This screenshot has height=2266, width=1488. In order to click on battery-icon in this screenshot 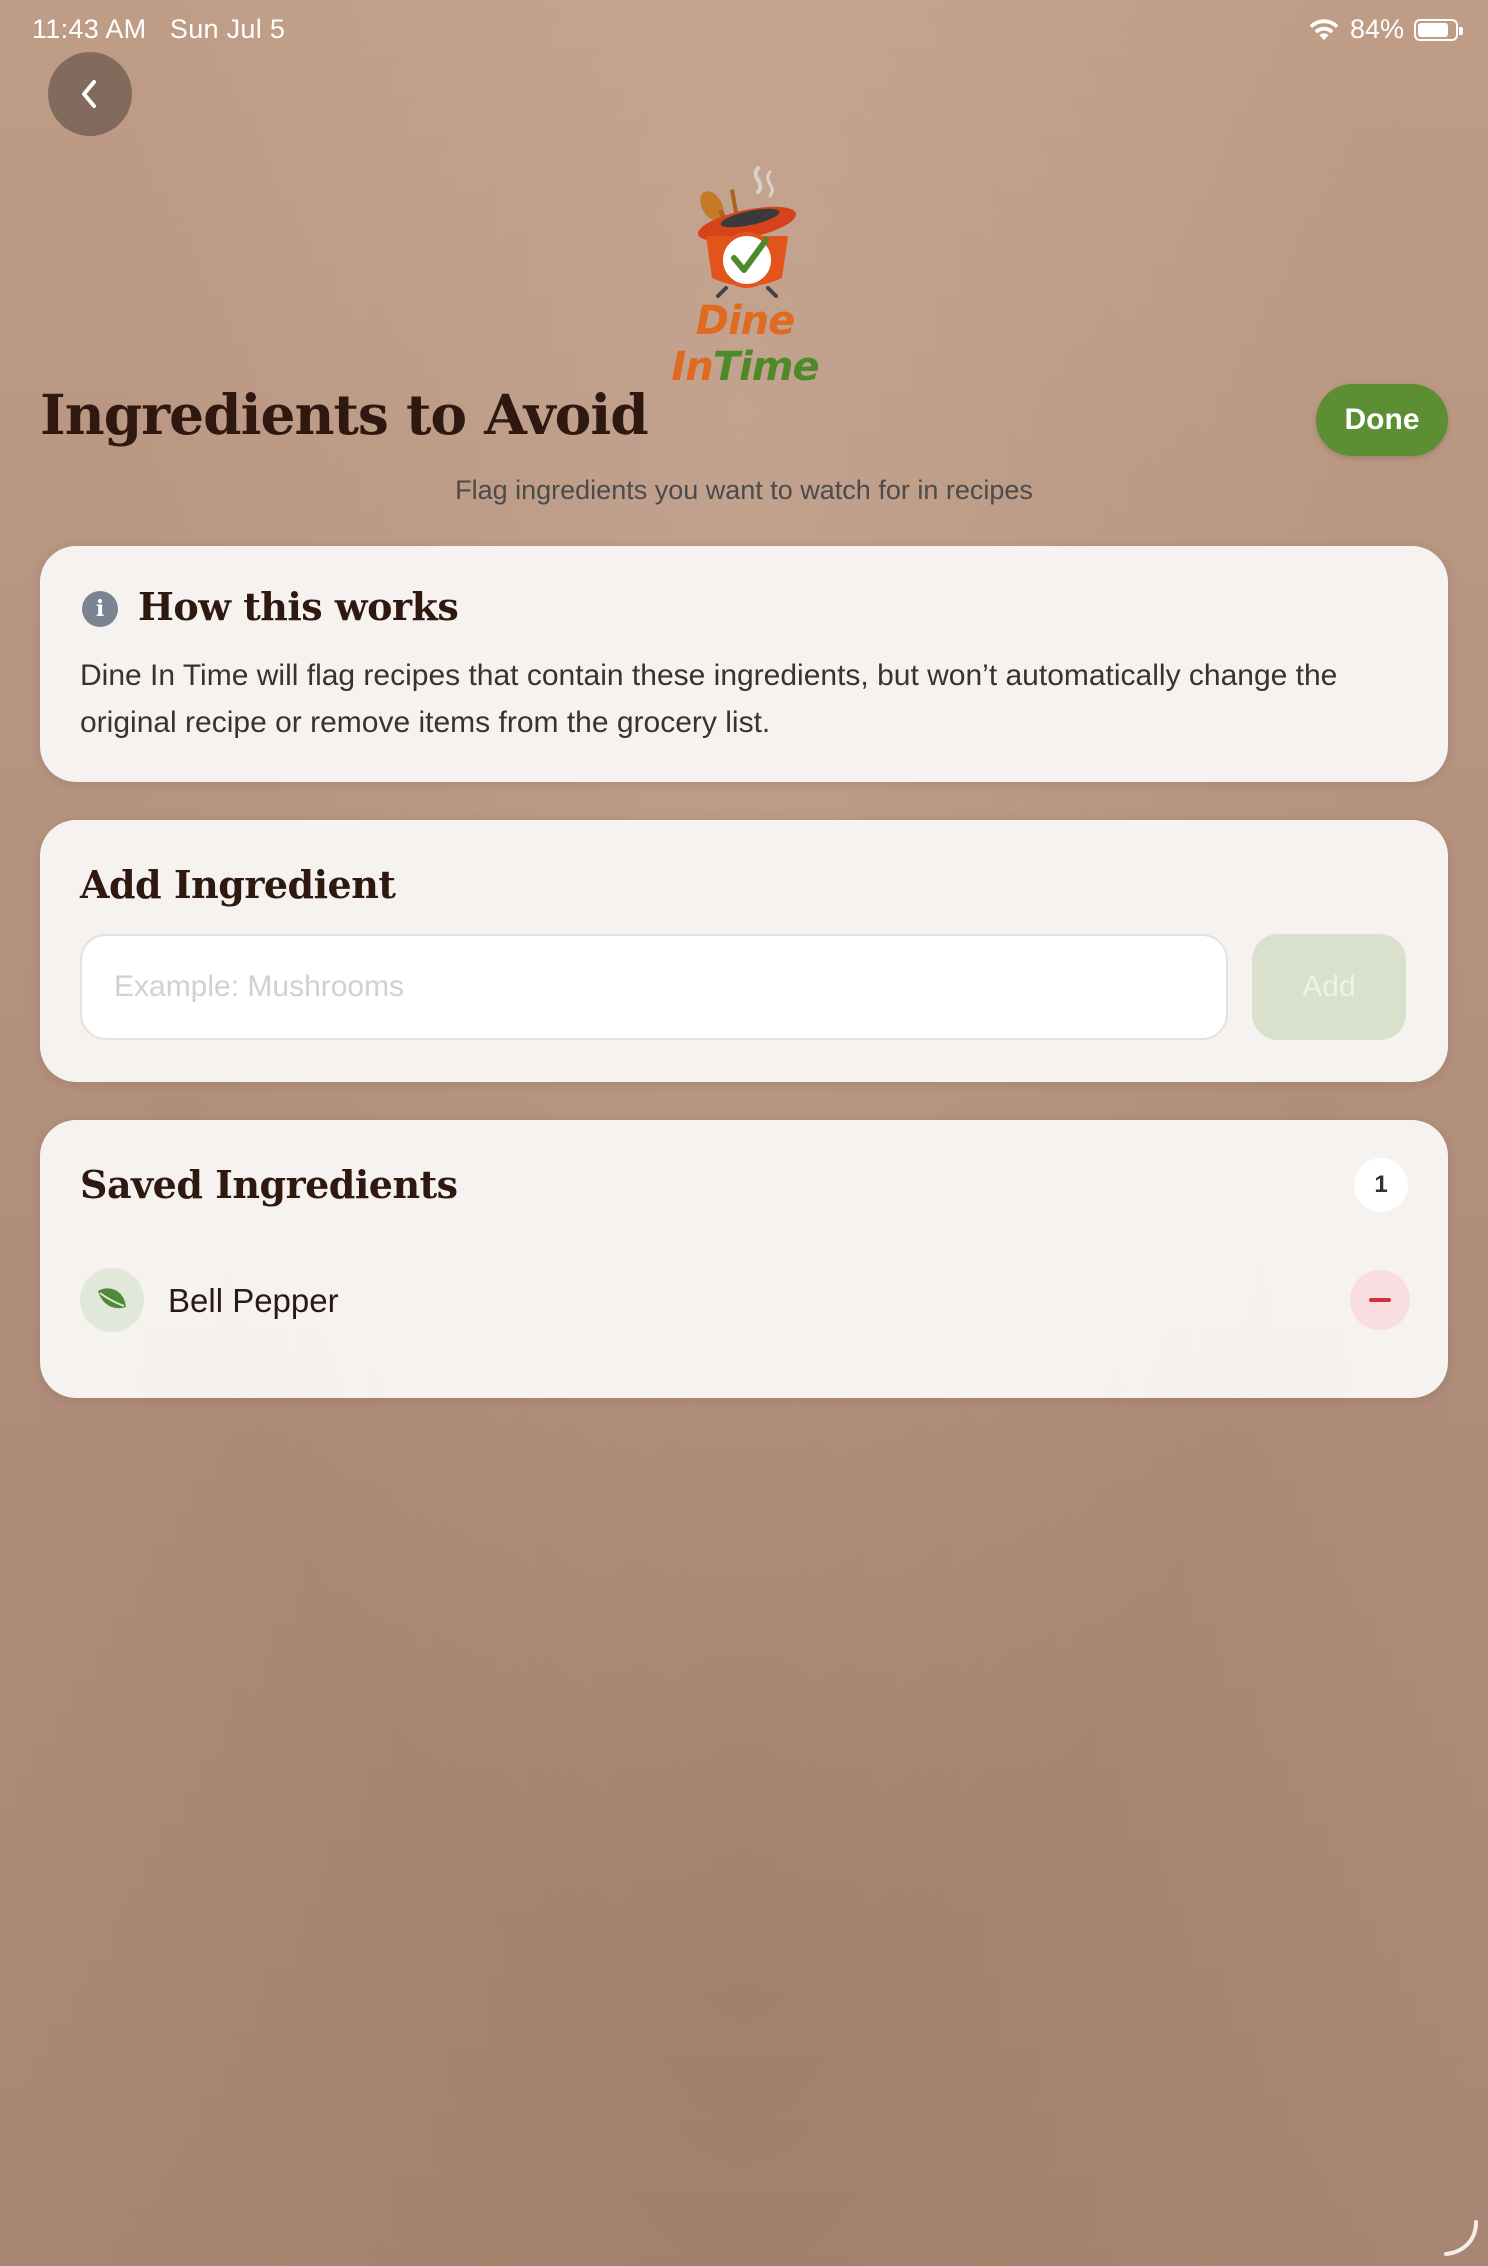, I will do `click(1438, 29)`.